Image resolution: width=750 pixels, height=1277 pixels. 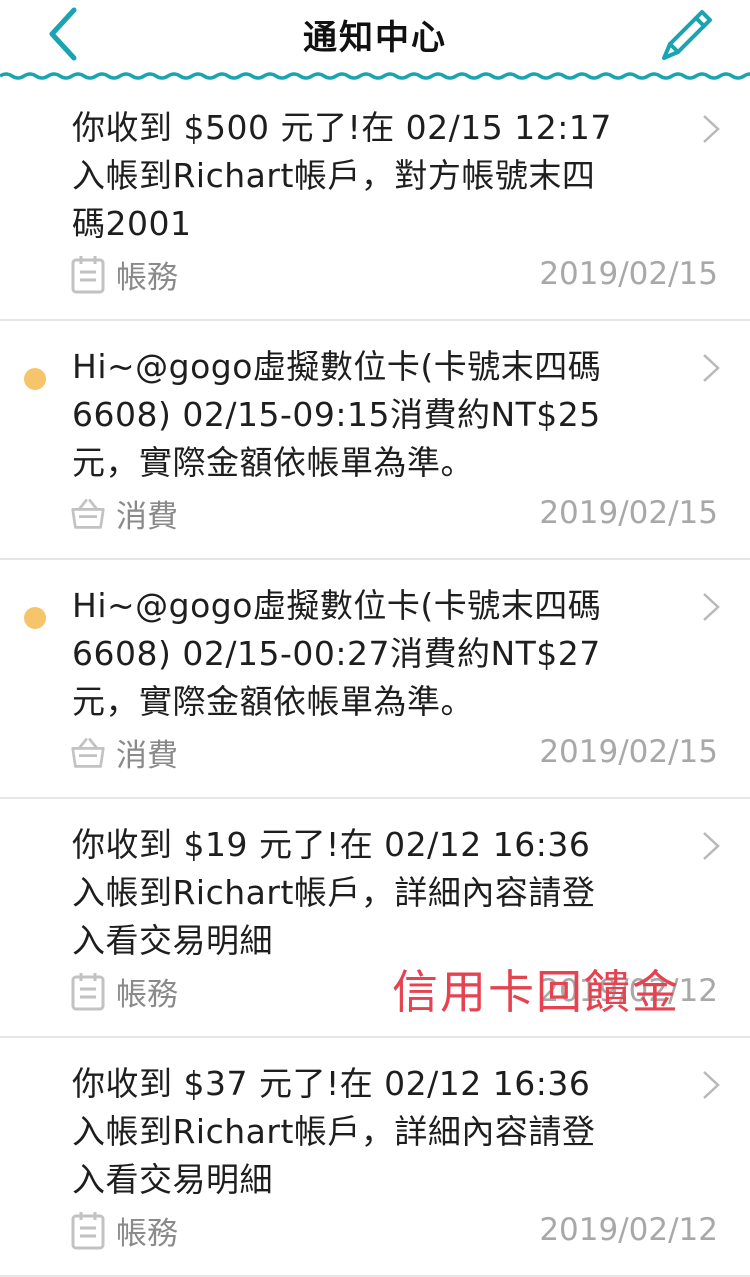 I want to click on header-bar: 通知中心, so click(x=375, y=38).